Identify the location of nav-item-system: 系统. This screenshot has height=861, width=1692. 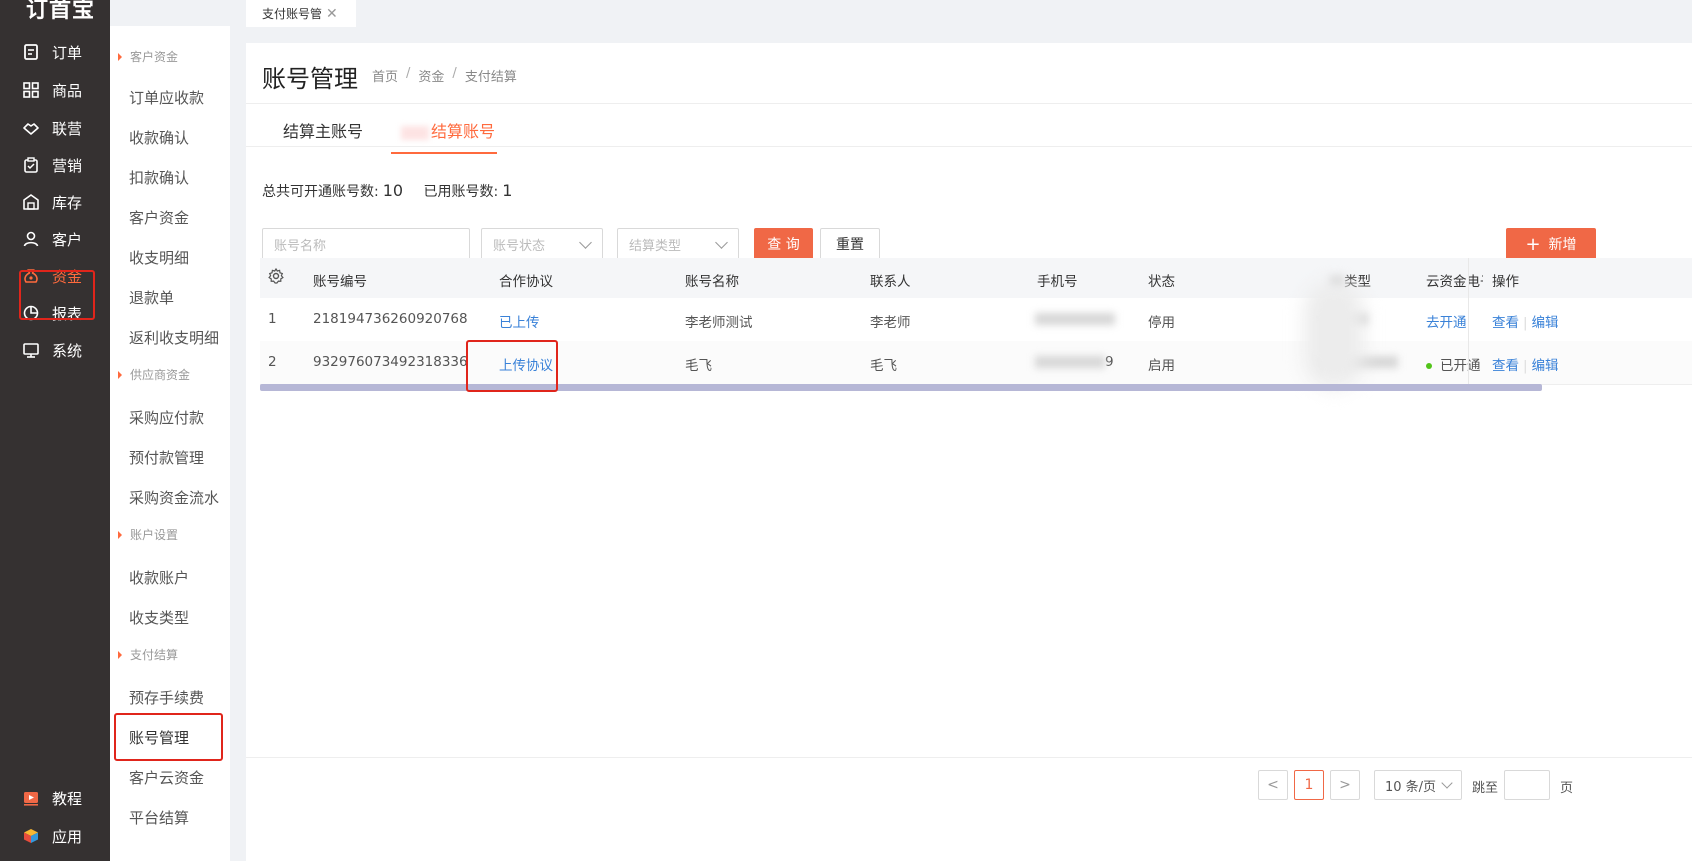
(57, 350).